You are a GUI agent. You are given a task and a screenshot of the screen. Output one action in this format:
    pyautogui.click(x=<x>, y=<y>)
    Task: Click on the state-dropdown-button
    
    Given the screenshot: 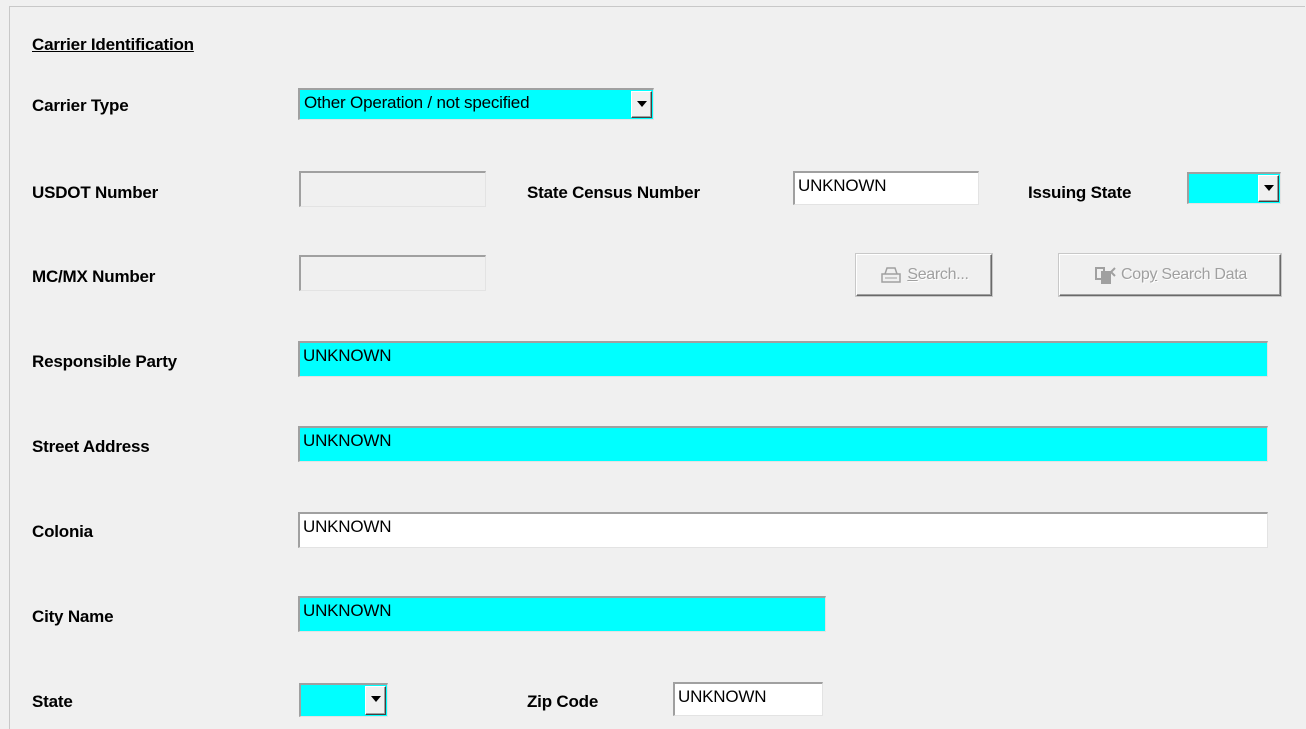 What is the action you would take?
    pyautogui.click(x=375, y=700)
    